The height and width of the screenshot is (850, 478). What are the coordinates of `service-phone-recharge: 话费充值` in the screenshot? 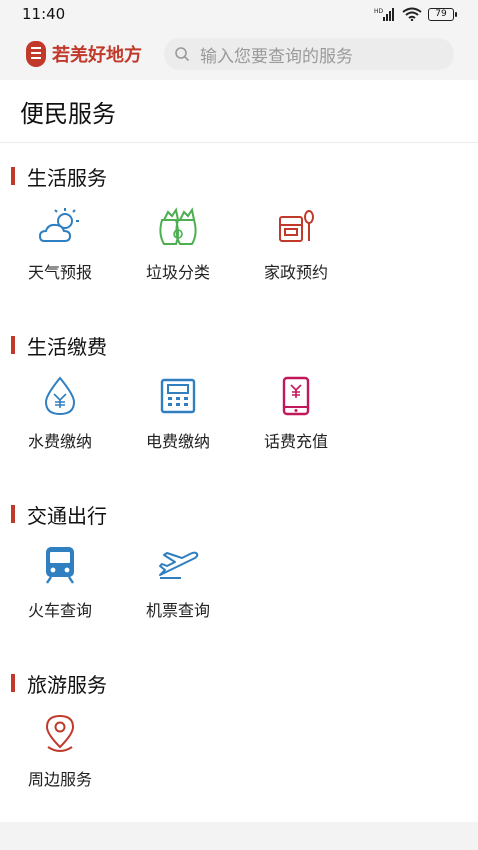 It's located at (296, 413).